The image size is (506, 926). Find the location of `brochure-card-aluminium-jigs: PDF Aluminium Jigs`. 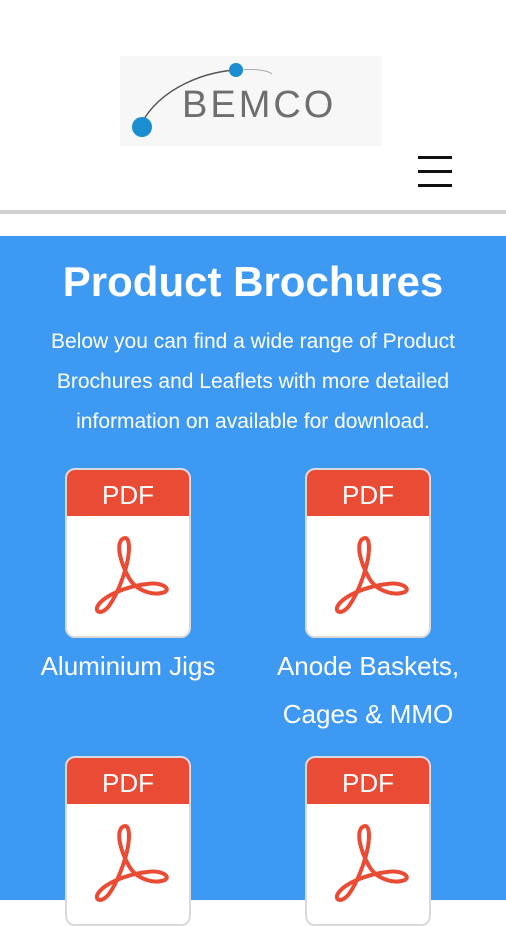

brochure-card-aluminium-jigs: PDF Aluminium Jigs is located at coordinates (128, 579).